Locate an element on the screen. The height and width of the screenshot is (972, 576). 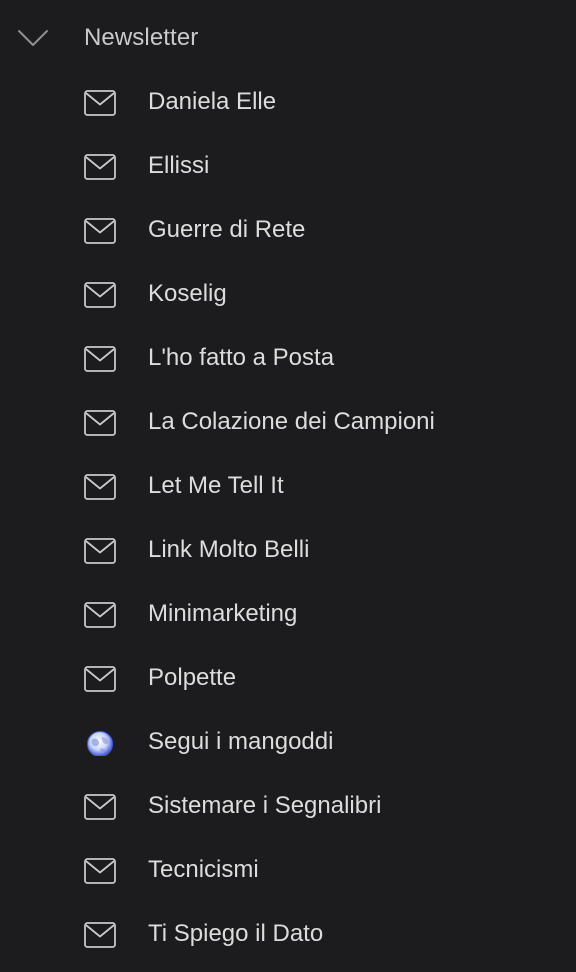
feed-item: Tecnicismi is located at coordinates (288, 870).